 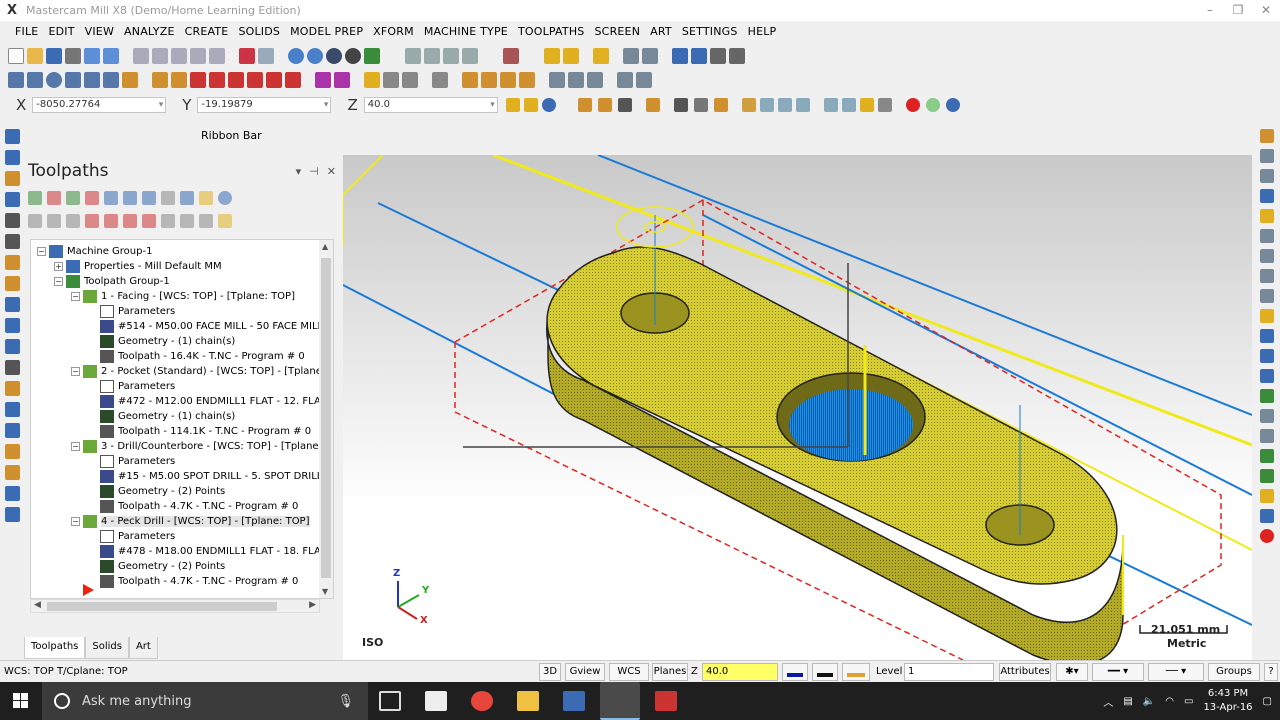 I want to click on network-icon: ▤, so click(x=1127, y=701).